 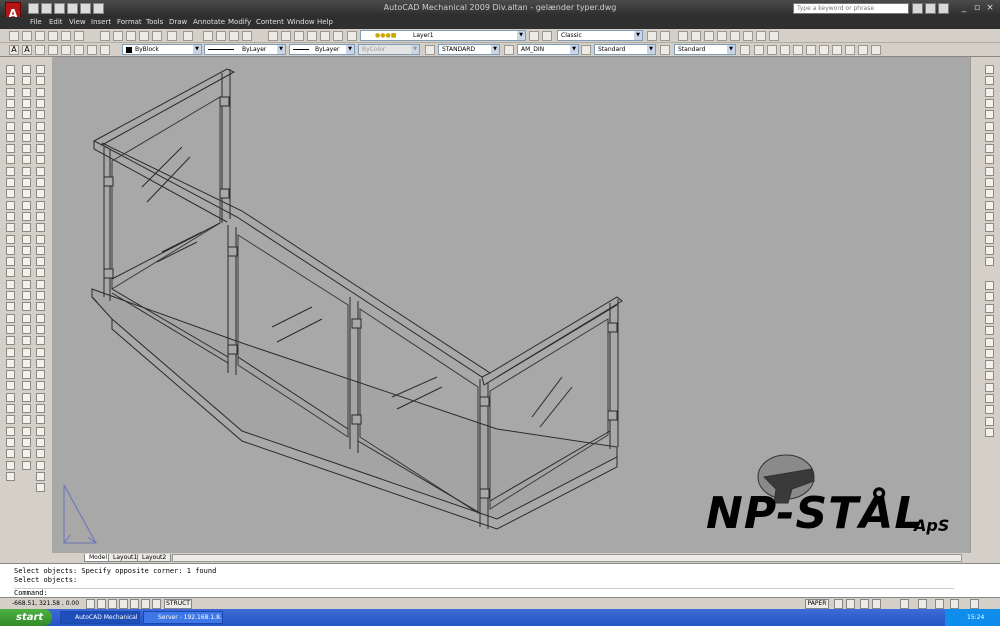 What do you see at coordinates (40, 431) in the screenshot?
I see `dim-tool-33-icon` at bounding box center [40, 431].